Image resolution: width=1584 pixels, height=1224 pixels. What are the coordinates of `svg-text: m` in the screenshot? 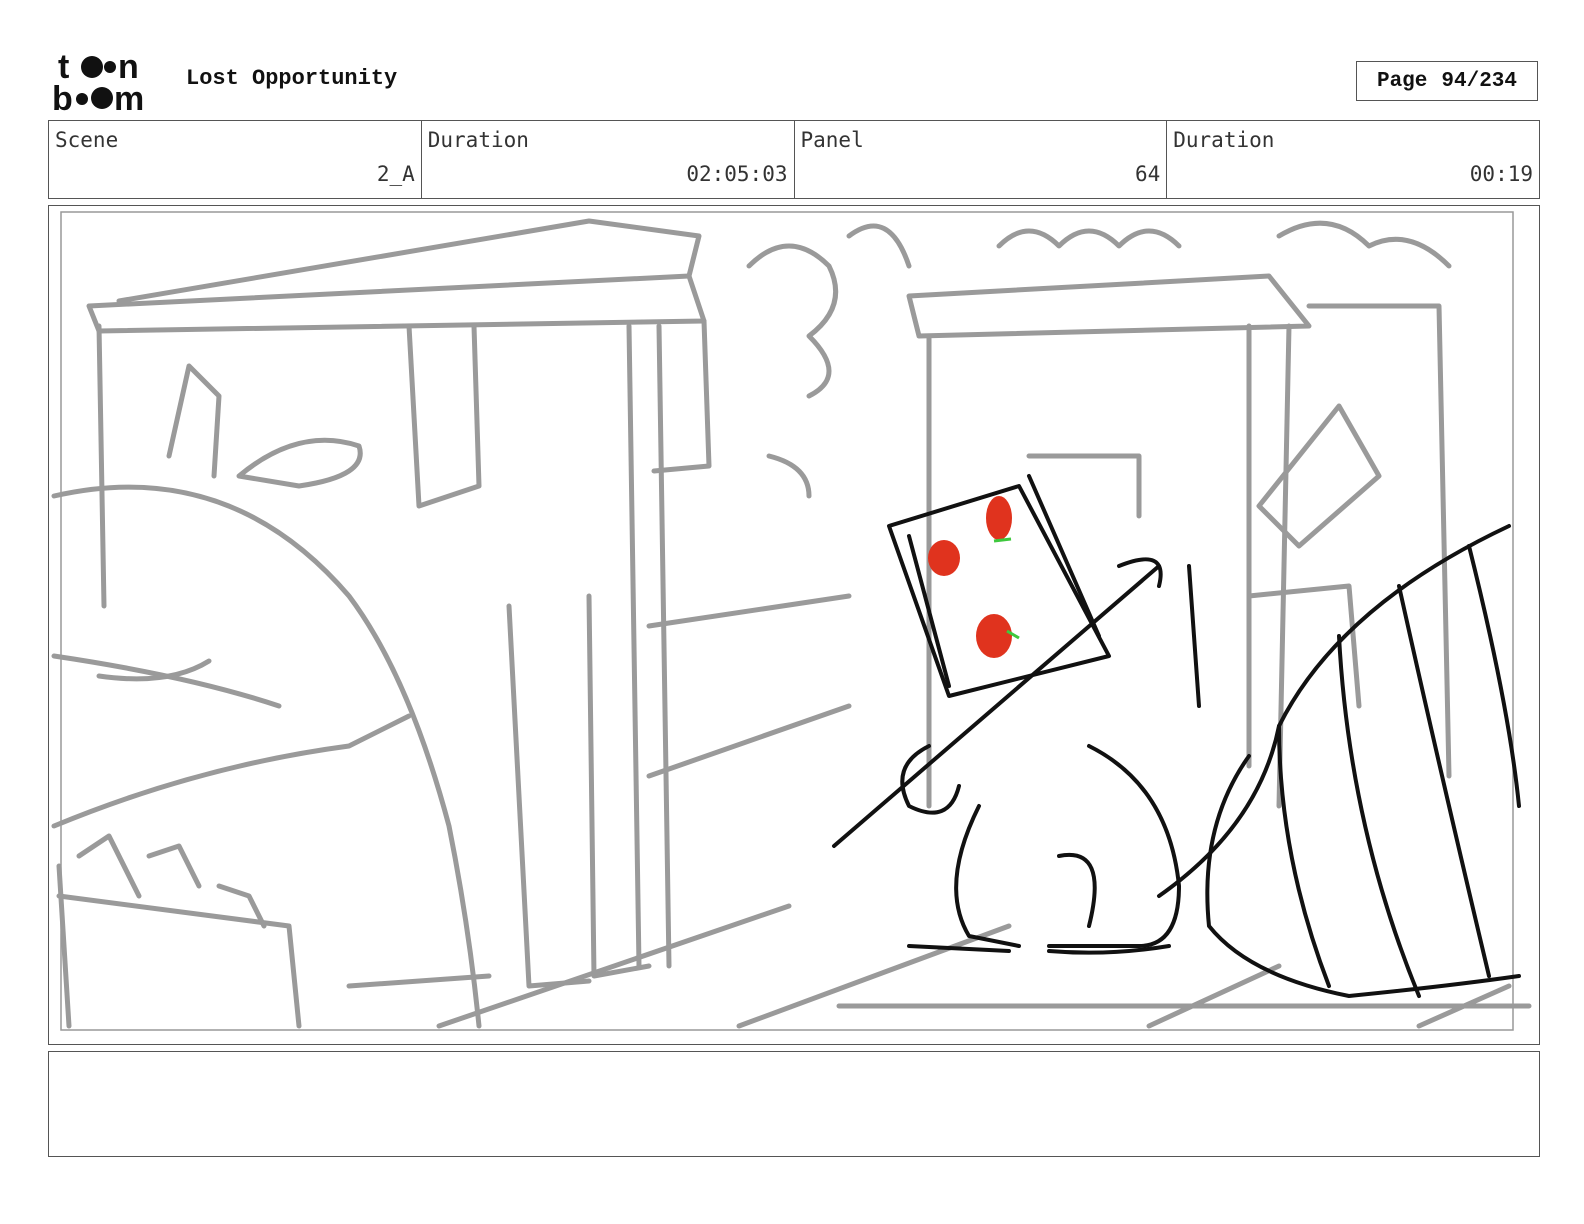 It's located at (129, 97).